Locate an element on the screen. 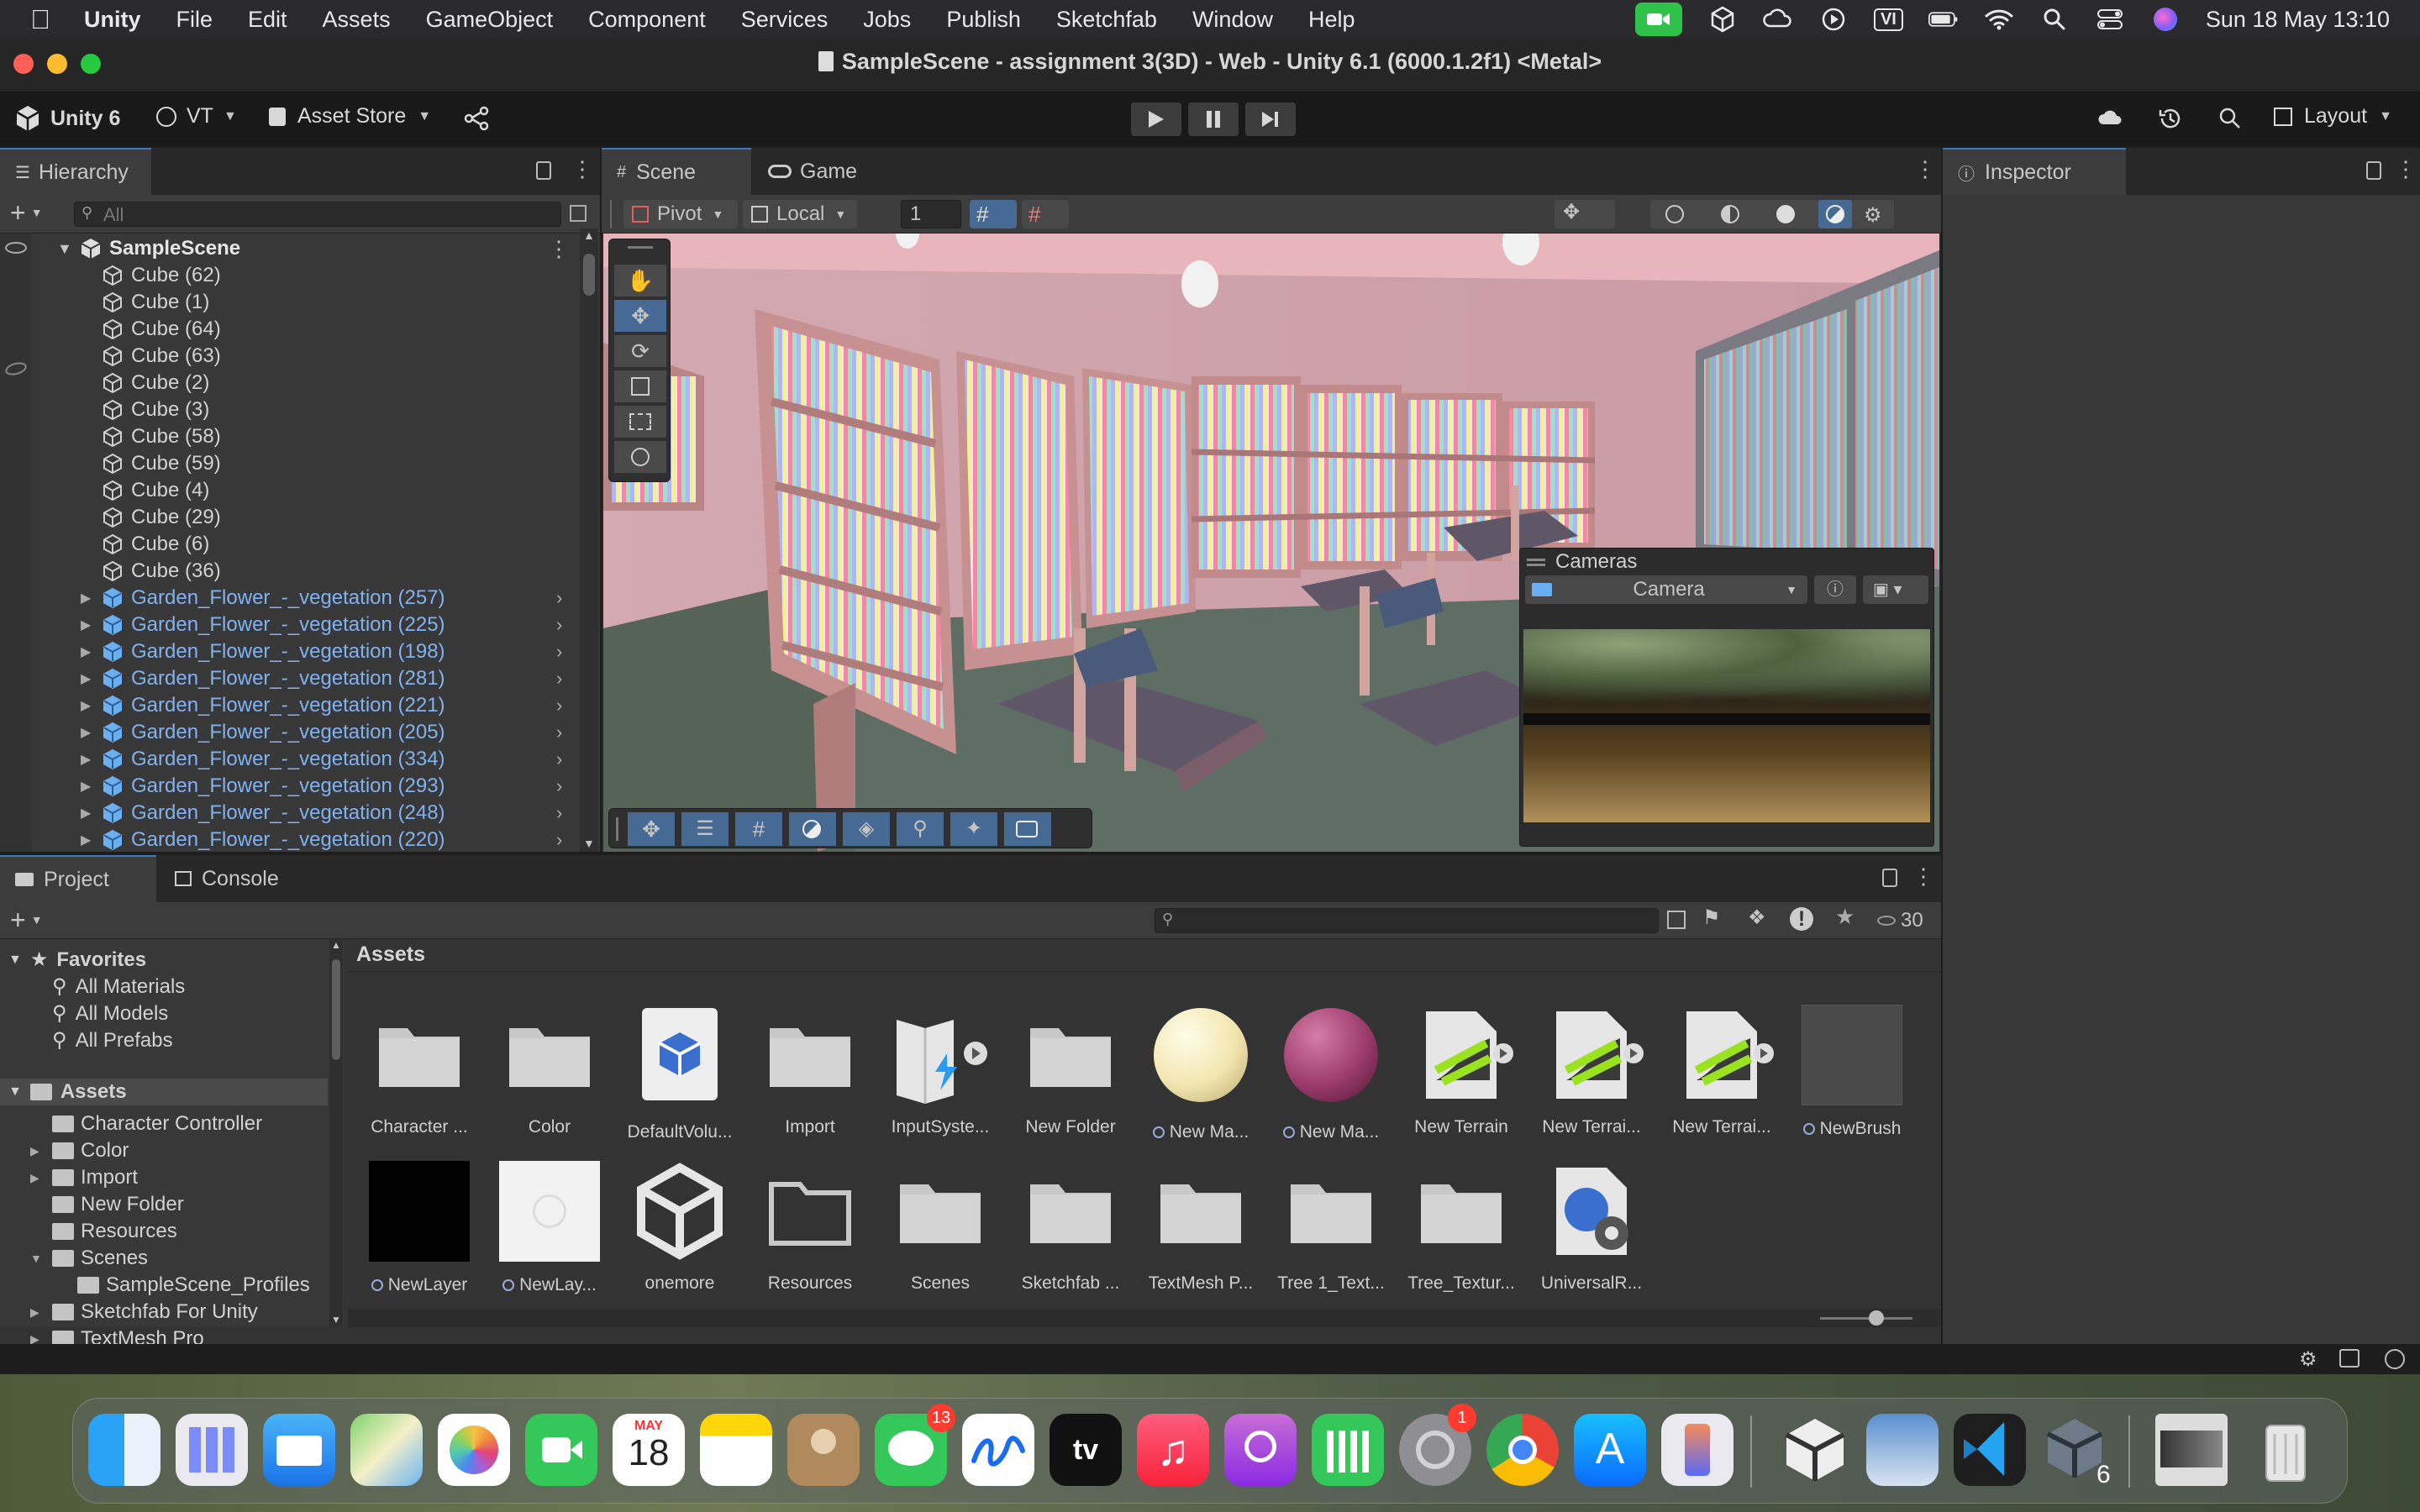  warning-filter-icon: ! is located at coordinates (1801, 919).